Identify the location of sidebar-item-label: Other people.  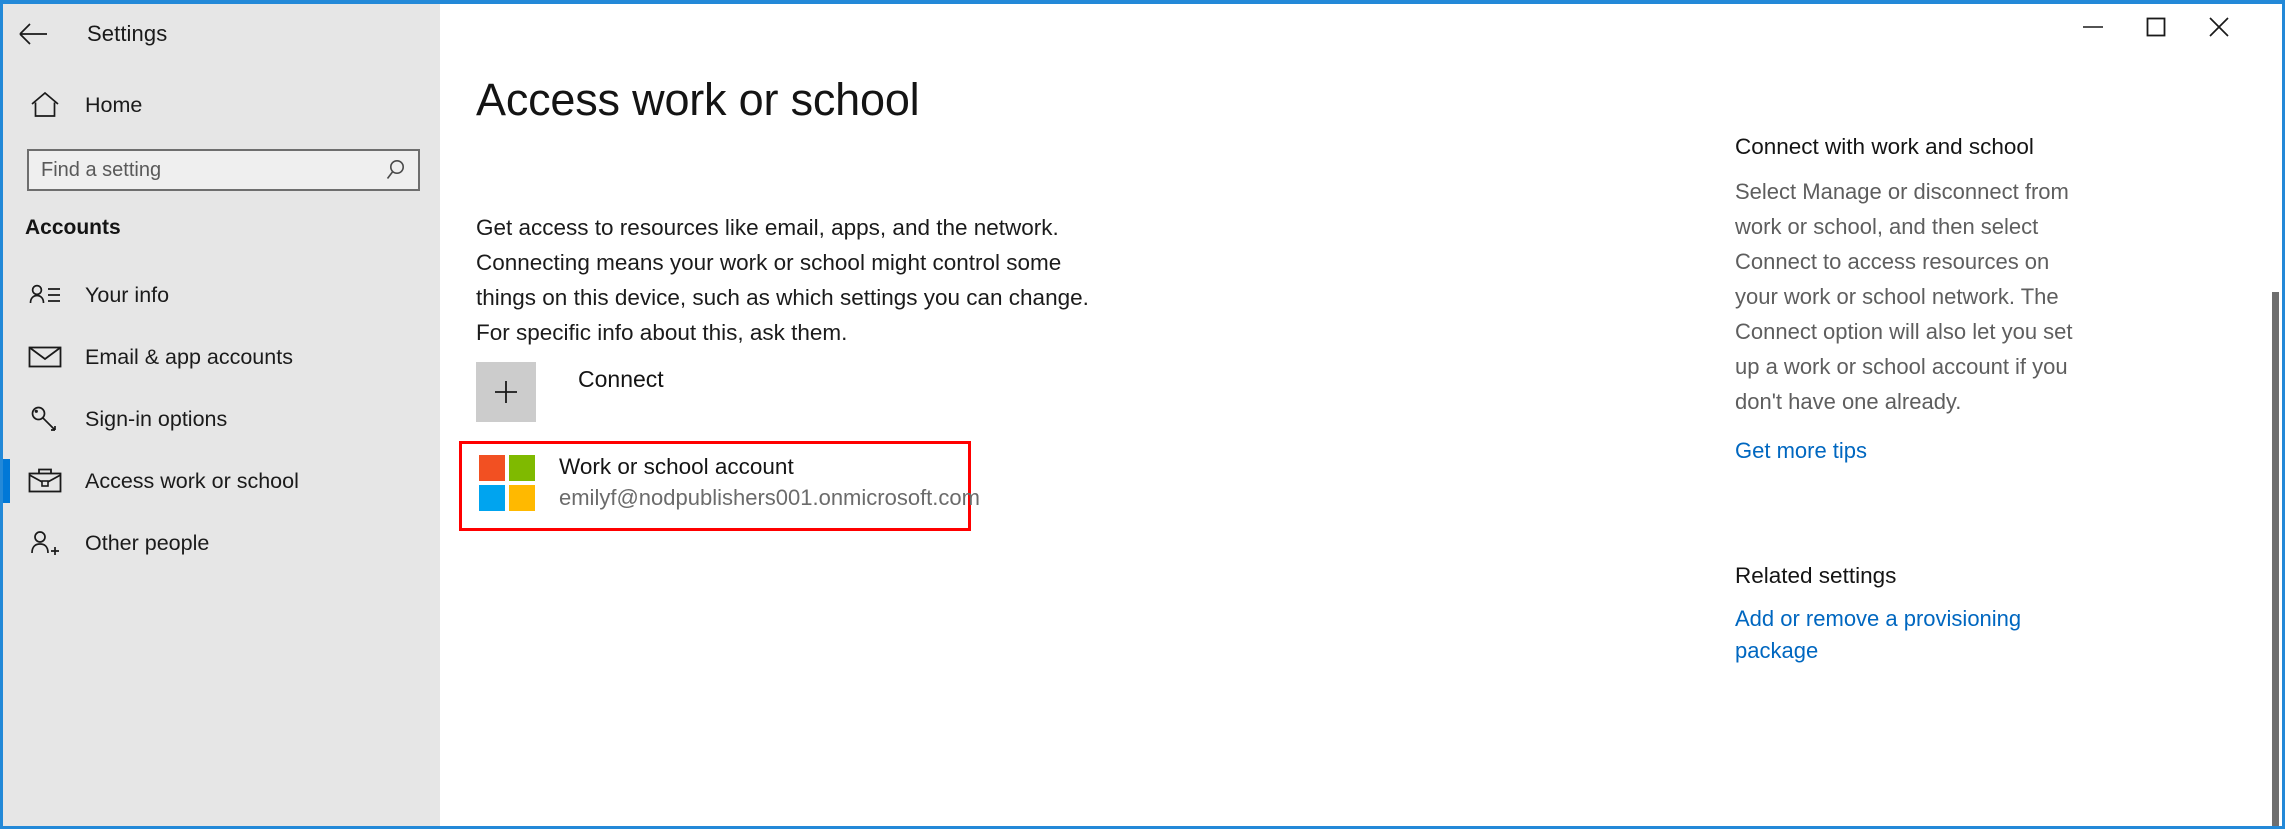
(147, 542).